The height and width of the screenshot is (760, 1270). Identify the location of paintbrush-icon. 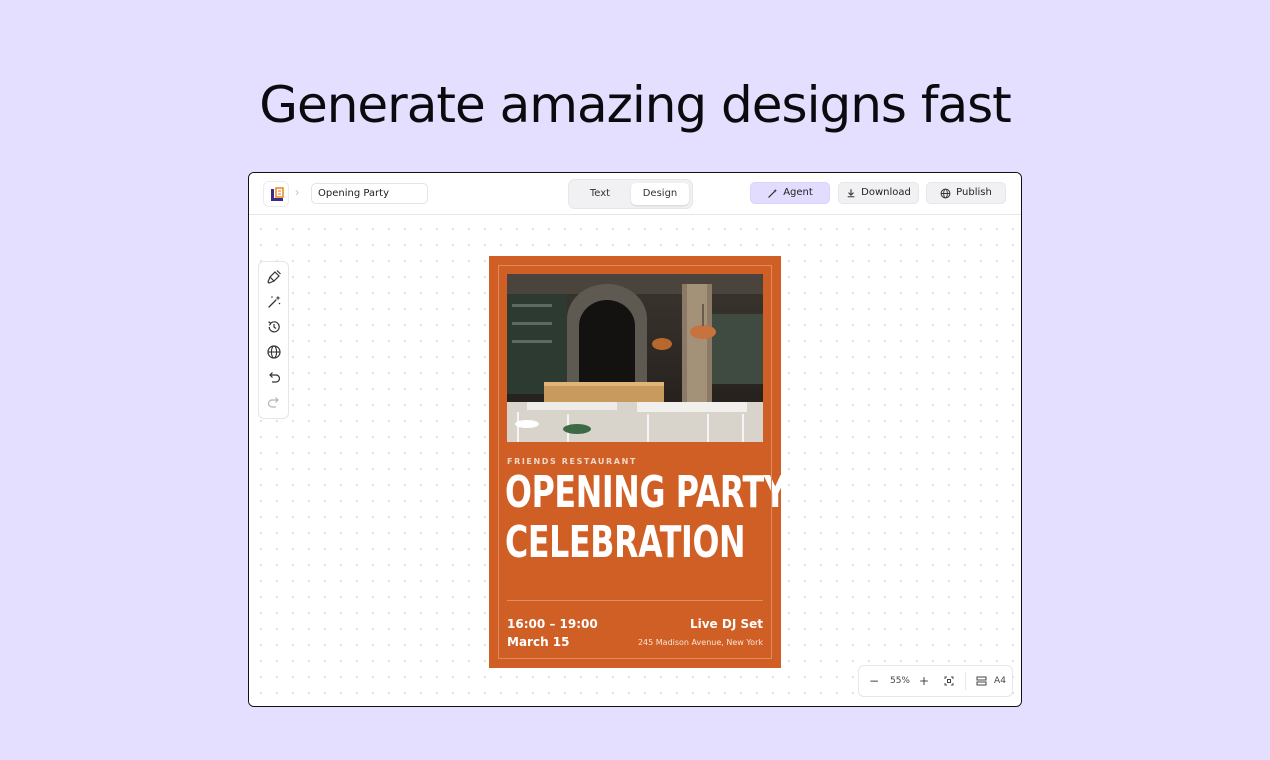
(274, 277).